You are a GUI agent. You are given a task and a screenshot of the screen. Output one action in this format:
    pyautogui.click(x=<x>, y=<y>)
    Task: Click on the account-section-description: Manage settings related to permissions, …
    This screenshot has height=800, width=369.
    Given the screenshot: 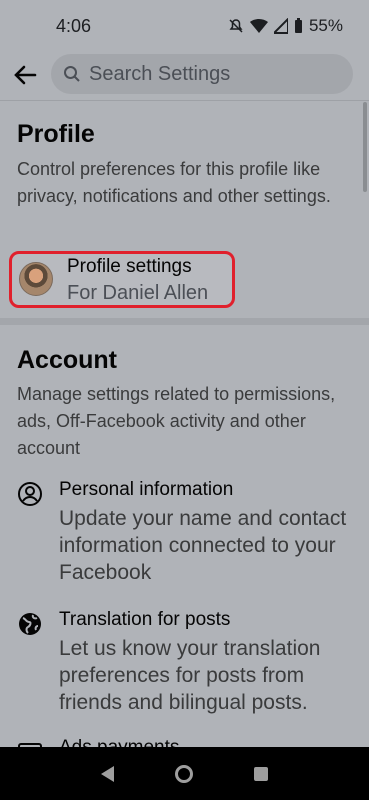 What is the action you would take?
    pyautogui.click(x=176, y=421)
    